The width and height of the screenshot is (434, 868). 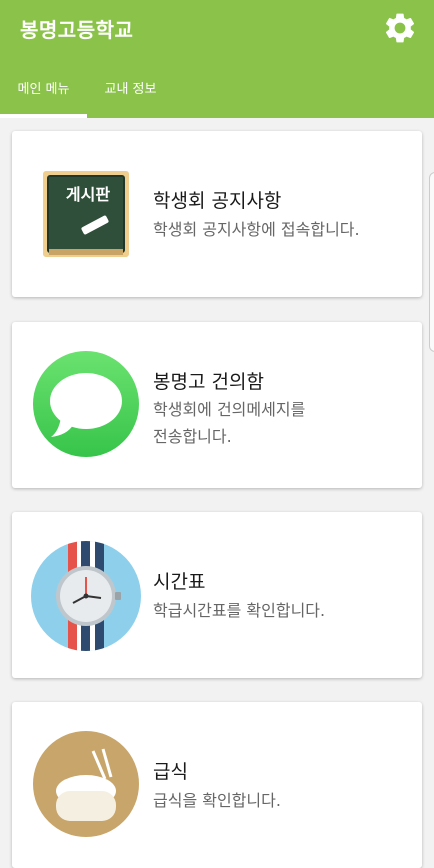 What do you see at coordinates (192, 436) in the screenshot?
I see `card-desc-line-2: 전송합니다.` at bounding box center [192, 436].